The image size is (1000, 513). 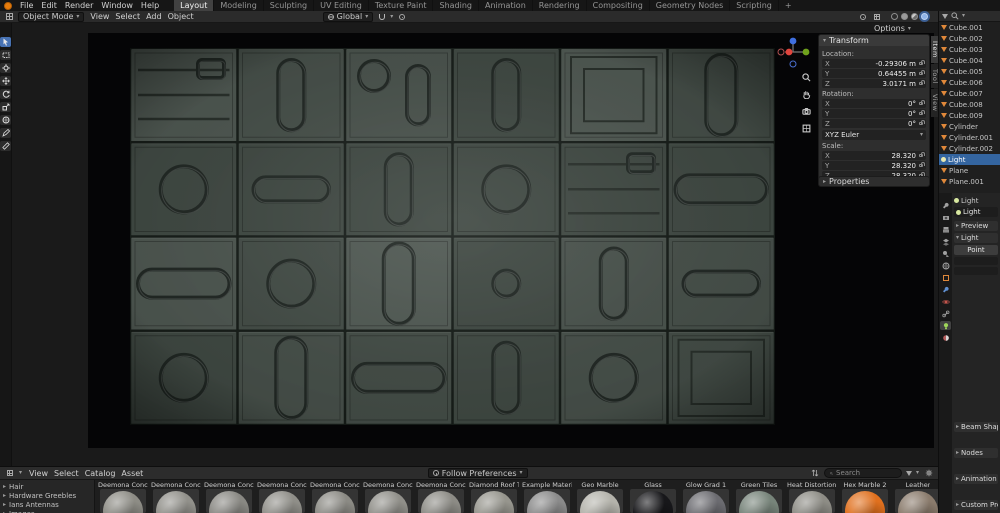 What do you see at coordinates (928, 473) in the screenshot?
I see `gear-icon` at bounding box center [928, 473].